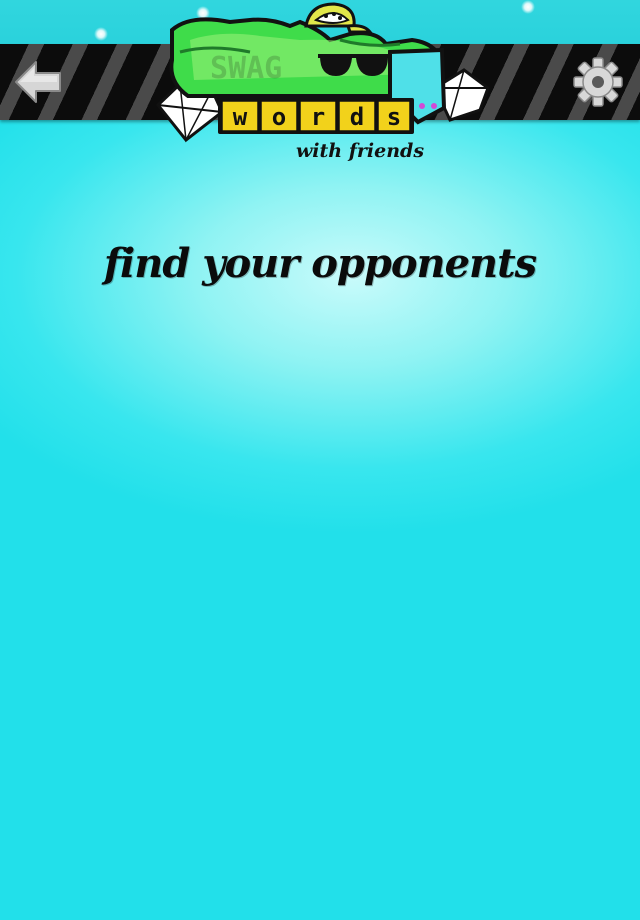  I want to click on gear-icon, so click(598, 82).